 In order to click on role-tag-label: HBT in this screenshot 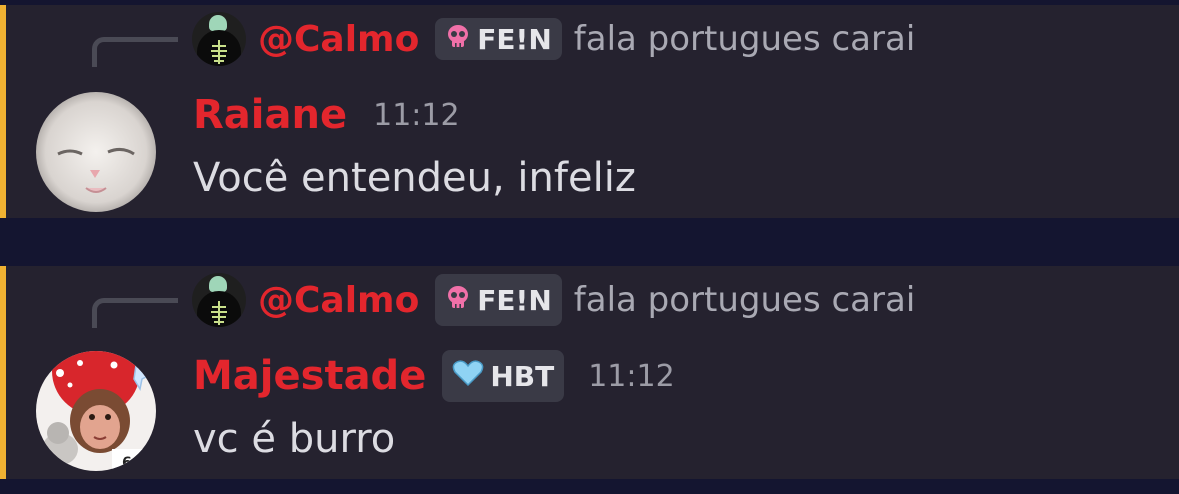, I will do `click(522, 376)`.